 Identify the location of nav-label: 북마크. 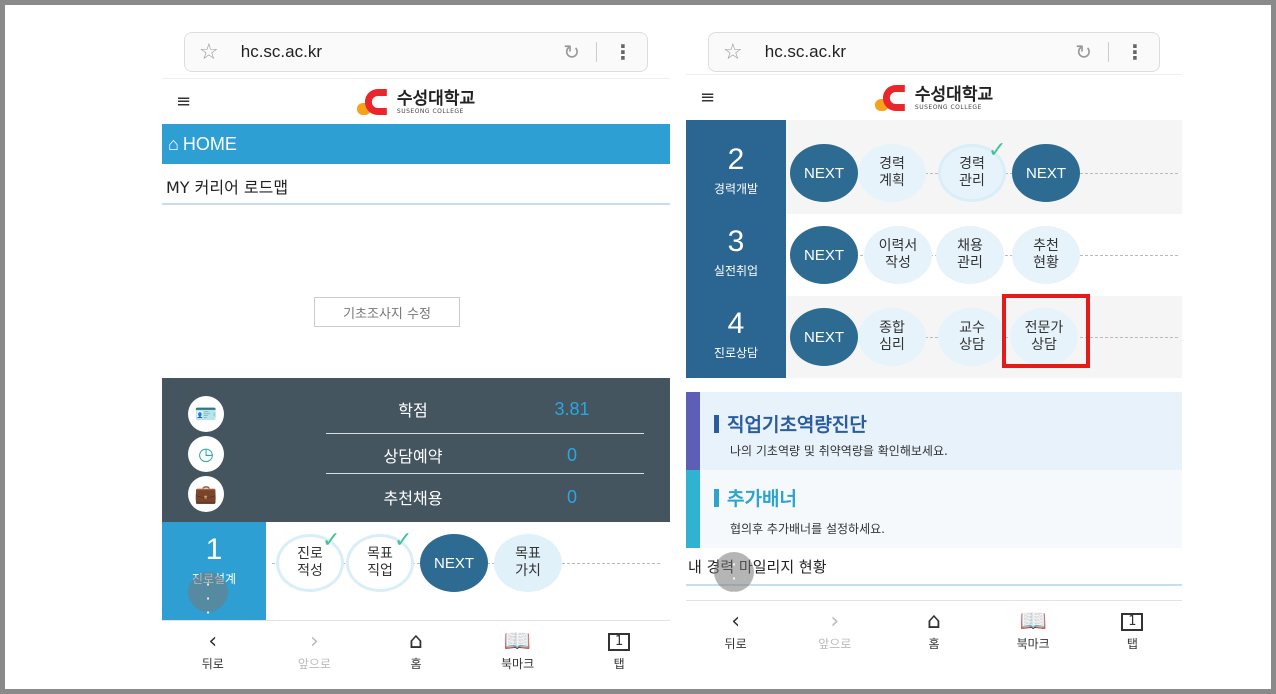
(518, 664).